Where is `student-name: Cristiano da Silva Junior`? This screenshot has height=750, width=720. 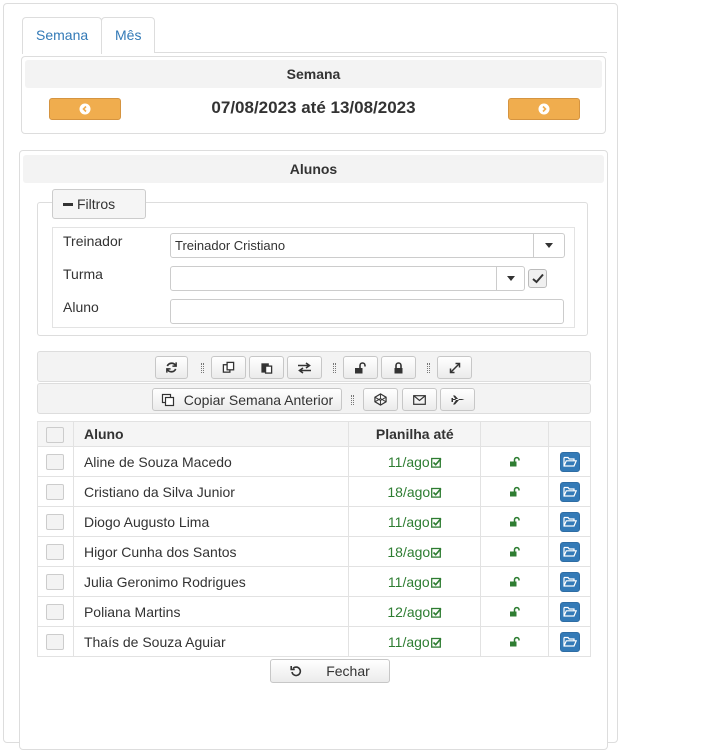
student-name: Cristiano da Silva Junior is located at coordinates (211, 491).